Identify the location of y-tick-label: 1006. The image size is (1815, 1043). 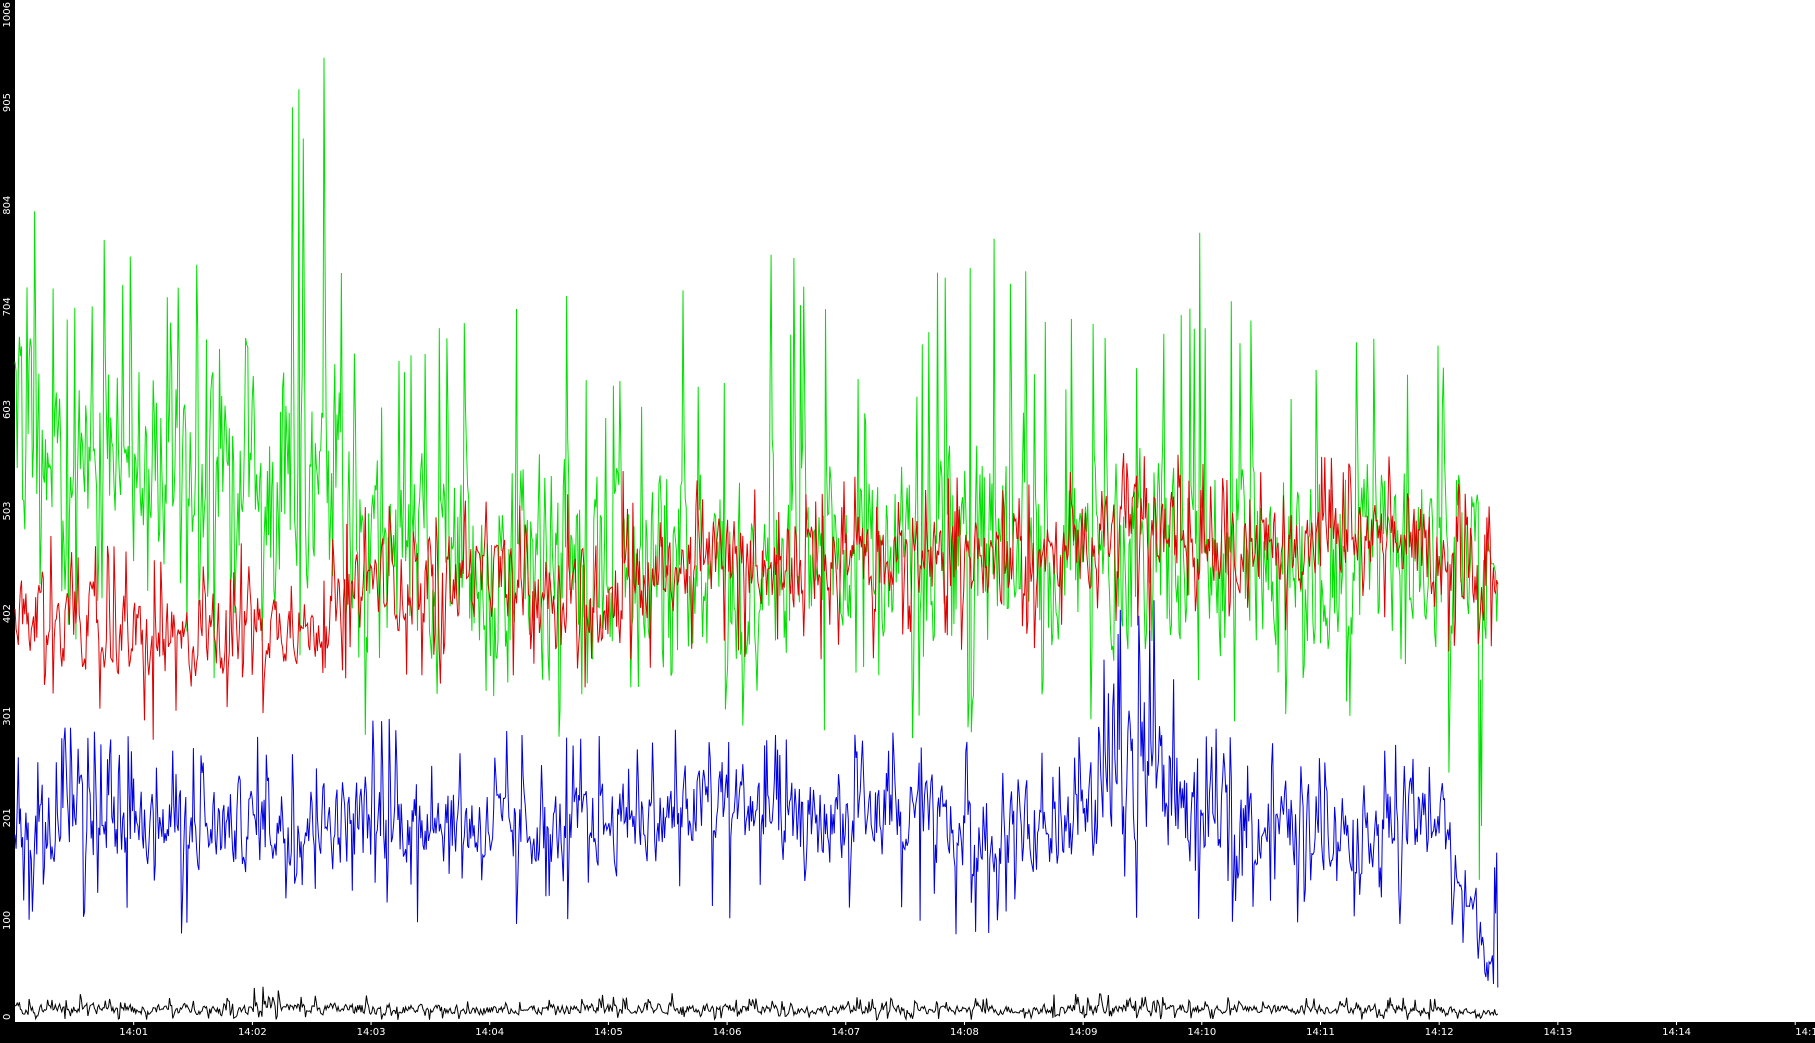
(7, 14).